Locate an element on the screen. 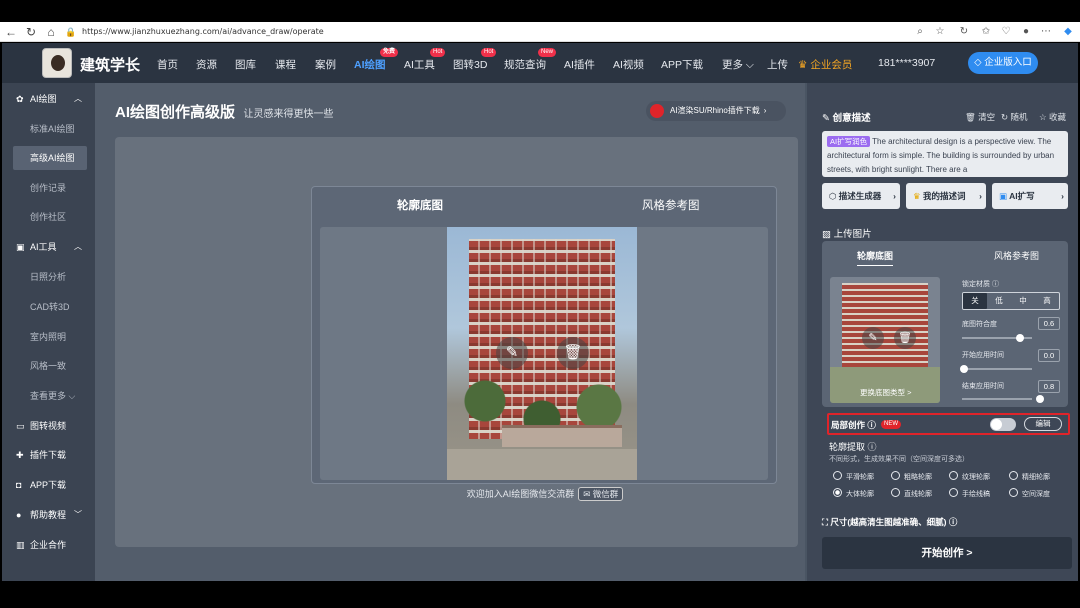  sidebar-item-img-video: ▭ 图转视频 is located at coordinates (48, 426).